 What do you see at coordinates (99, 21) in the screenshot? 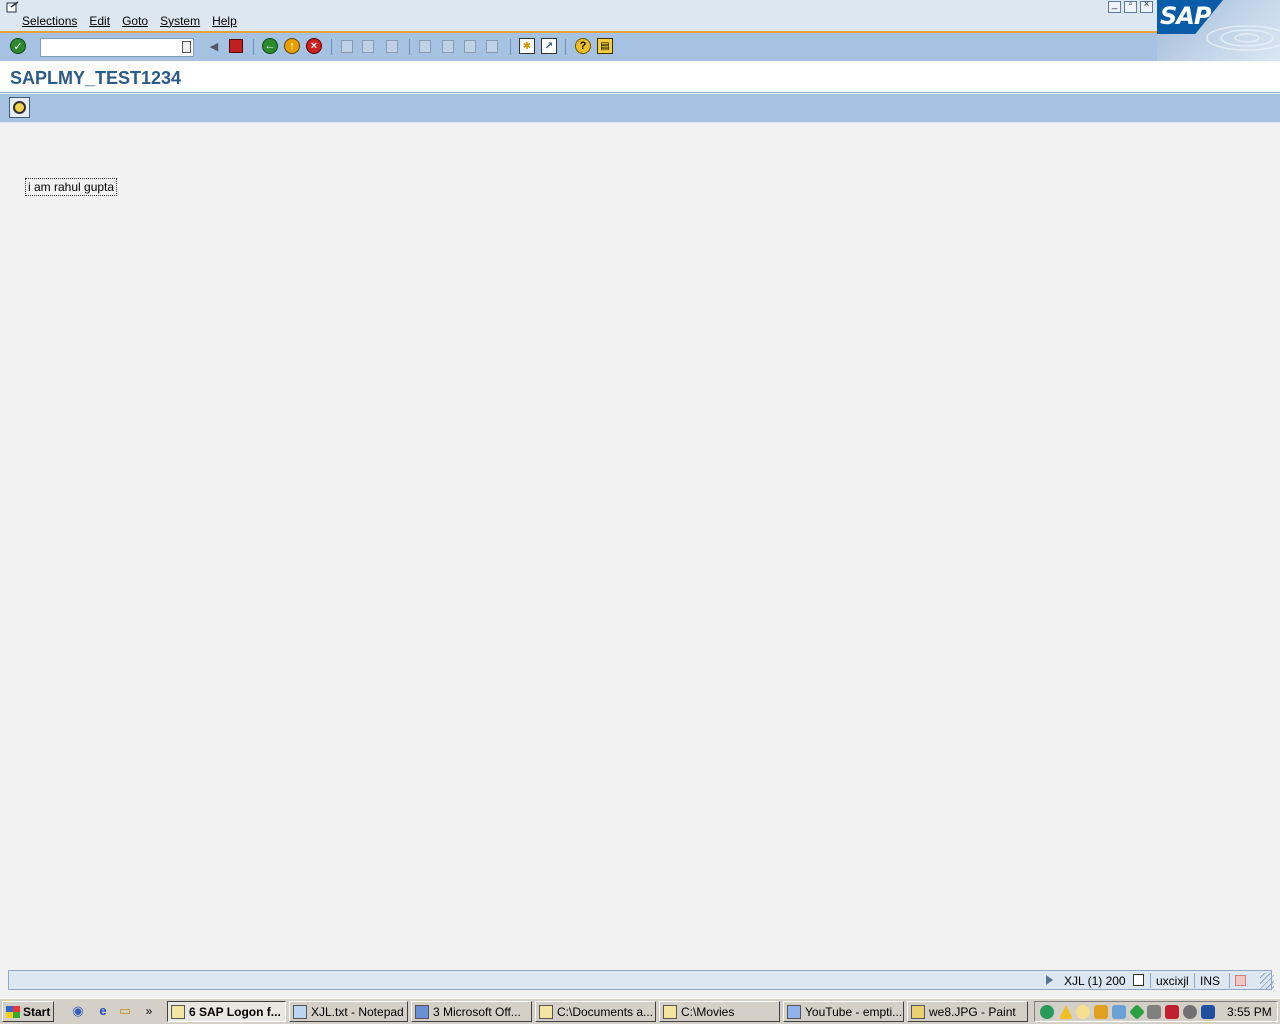
I see `menu-edit: Edit` at bounding box center [99, 21].